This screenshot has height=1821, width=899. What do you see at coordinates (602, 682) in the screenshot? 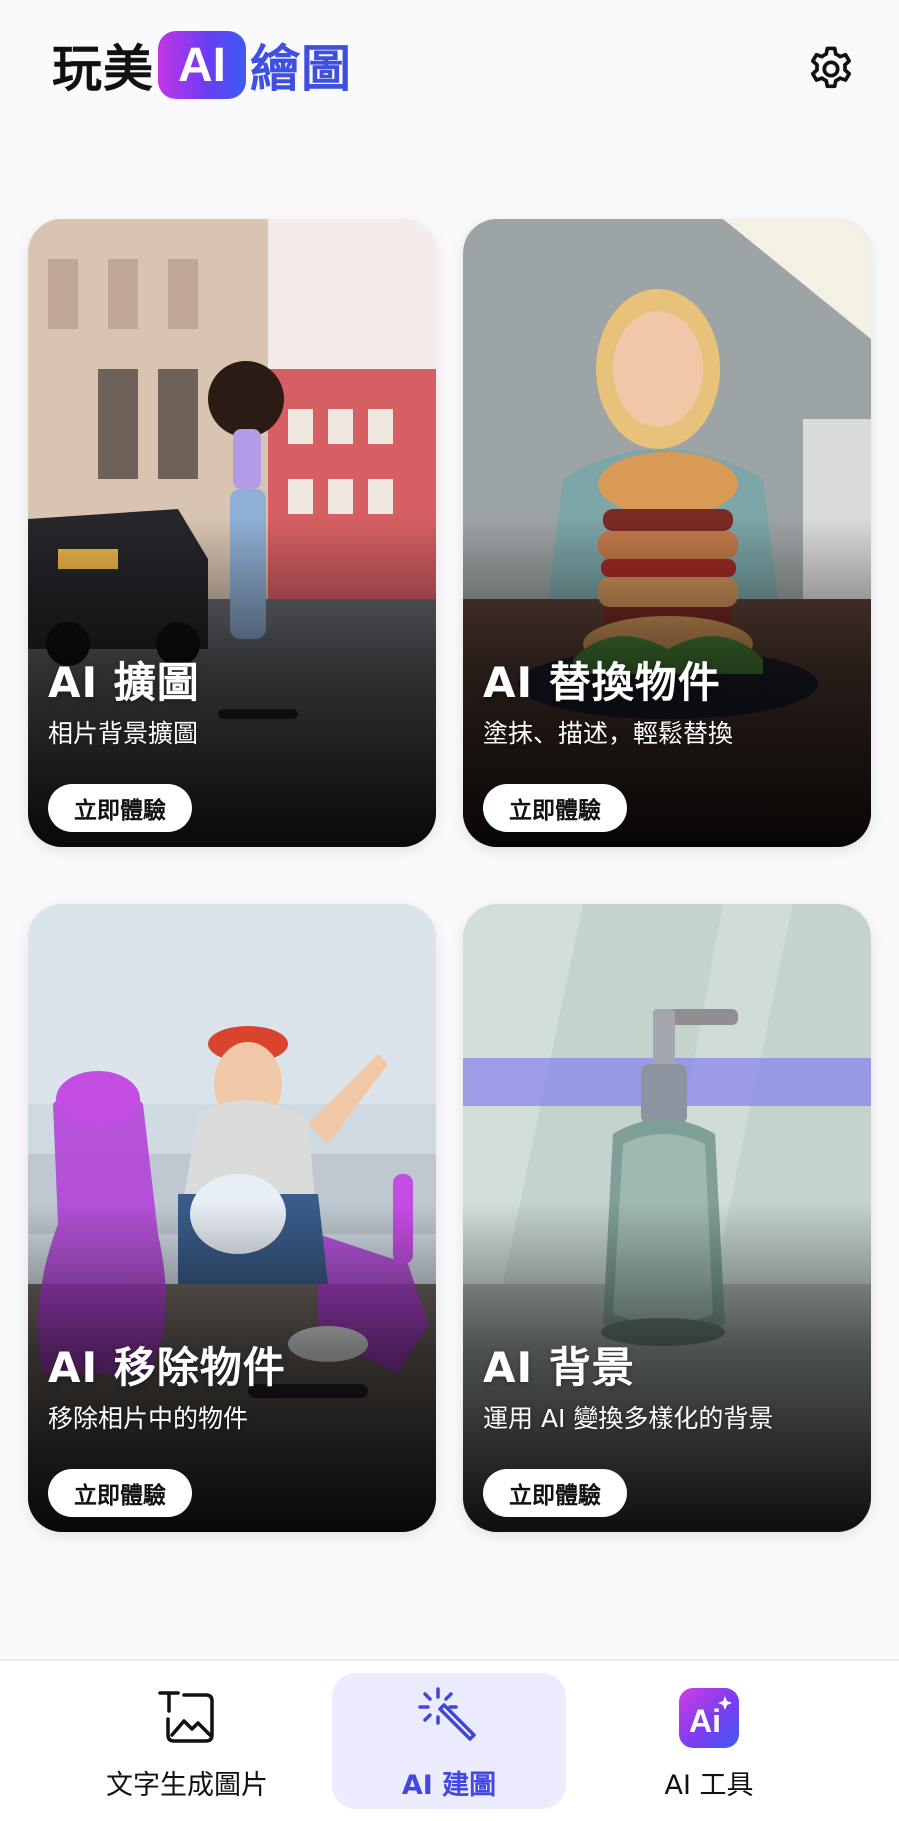
I see `card-title: AI 替換物件` at bounding box center [602, 682].